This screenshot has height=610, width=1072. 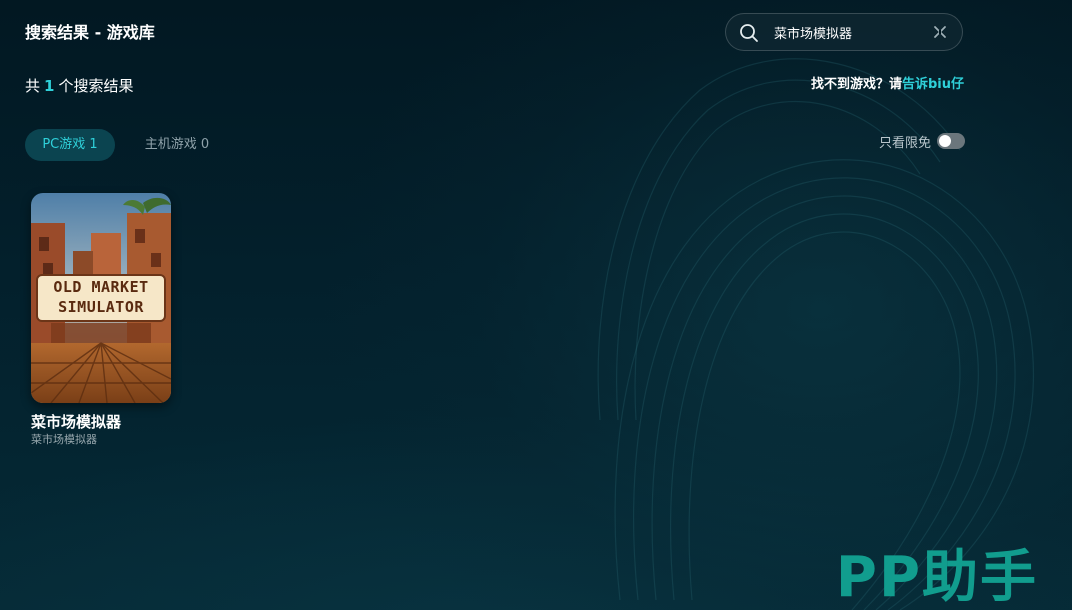 What do you see at coordinates (177, 145) in the screenshot?
I see `tab-console-games: 主机游戏 0` at bounding box center [177, 145].